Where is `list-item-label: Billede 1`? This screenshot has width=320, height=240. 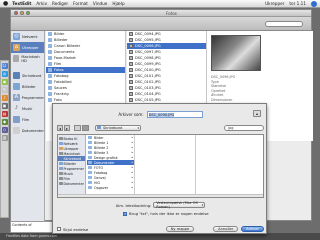
list-item-label: Billede 1 is located at coordinates (101, 142).